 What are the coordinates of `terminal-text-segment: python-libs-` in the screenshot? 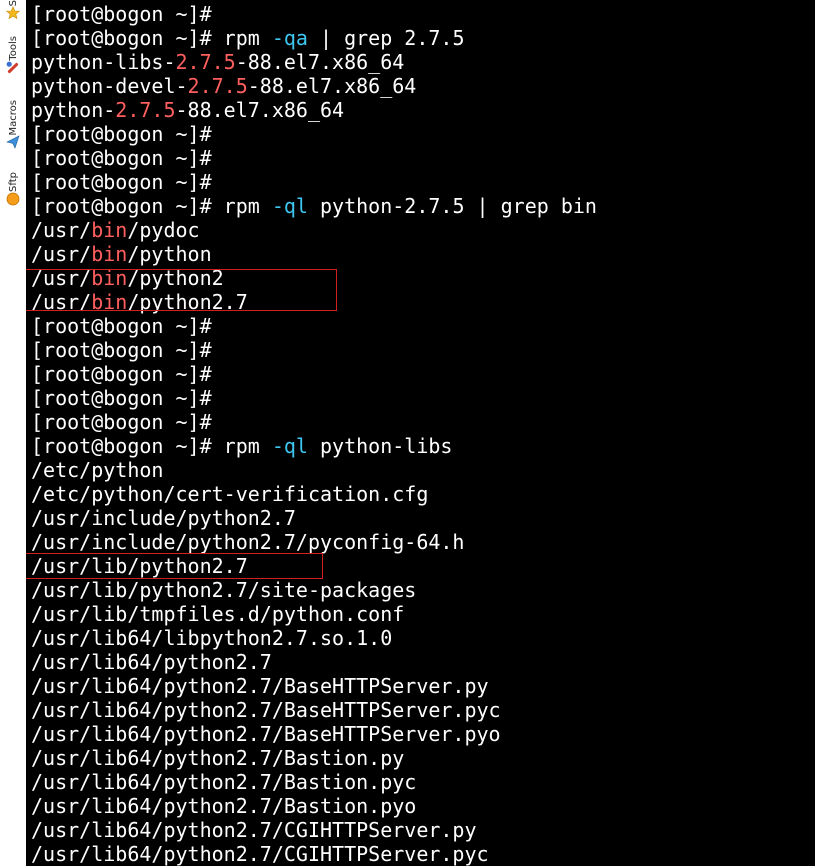 It's located at (103, 62).